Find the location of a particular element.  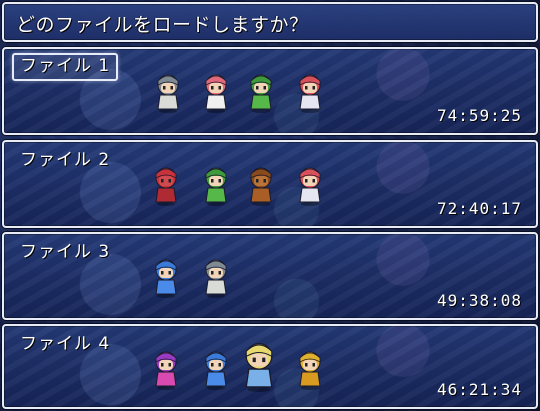

brown-beast-sprite is located at coordinates (261, 184).